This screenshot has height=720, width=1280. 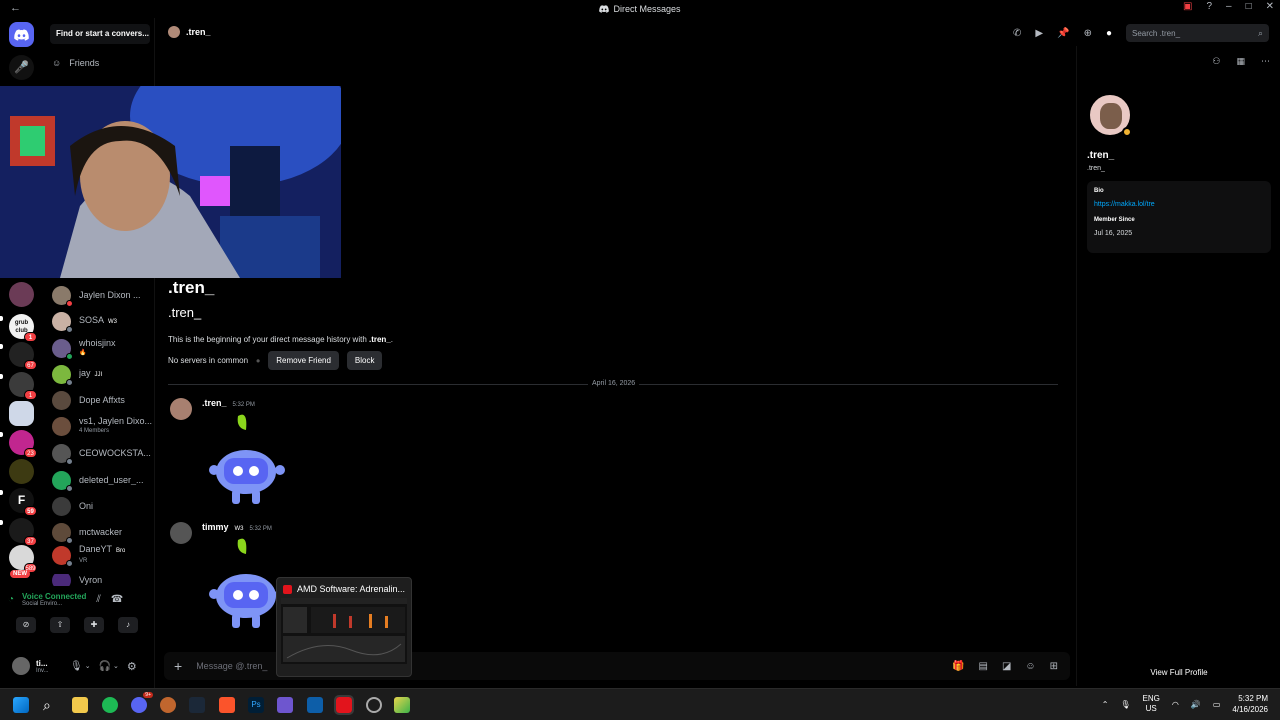 I want to click on user-panel: ti... Inv... 🎙 ⌄ 🎧 ⌄ ⚙, so click(x=80, y=666).